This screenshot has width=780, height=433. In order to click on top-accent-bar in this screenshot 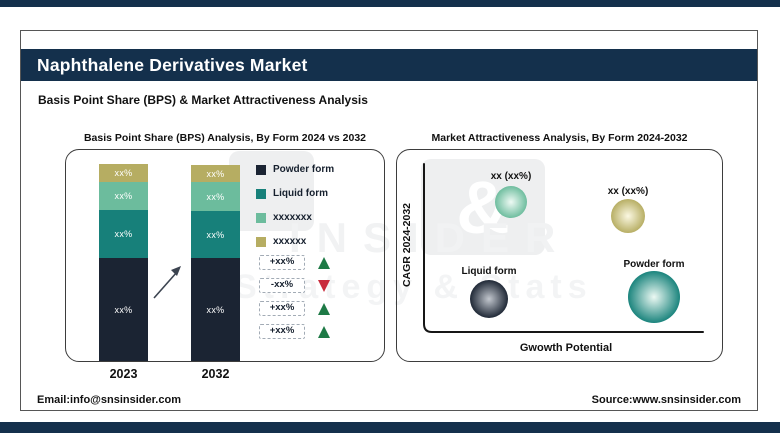, I will do `click(390, 3)`.